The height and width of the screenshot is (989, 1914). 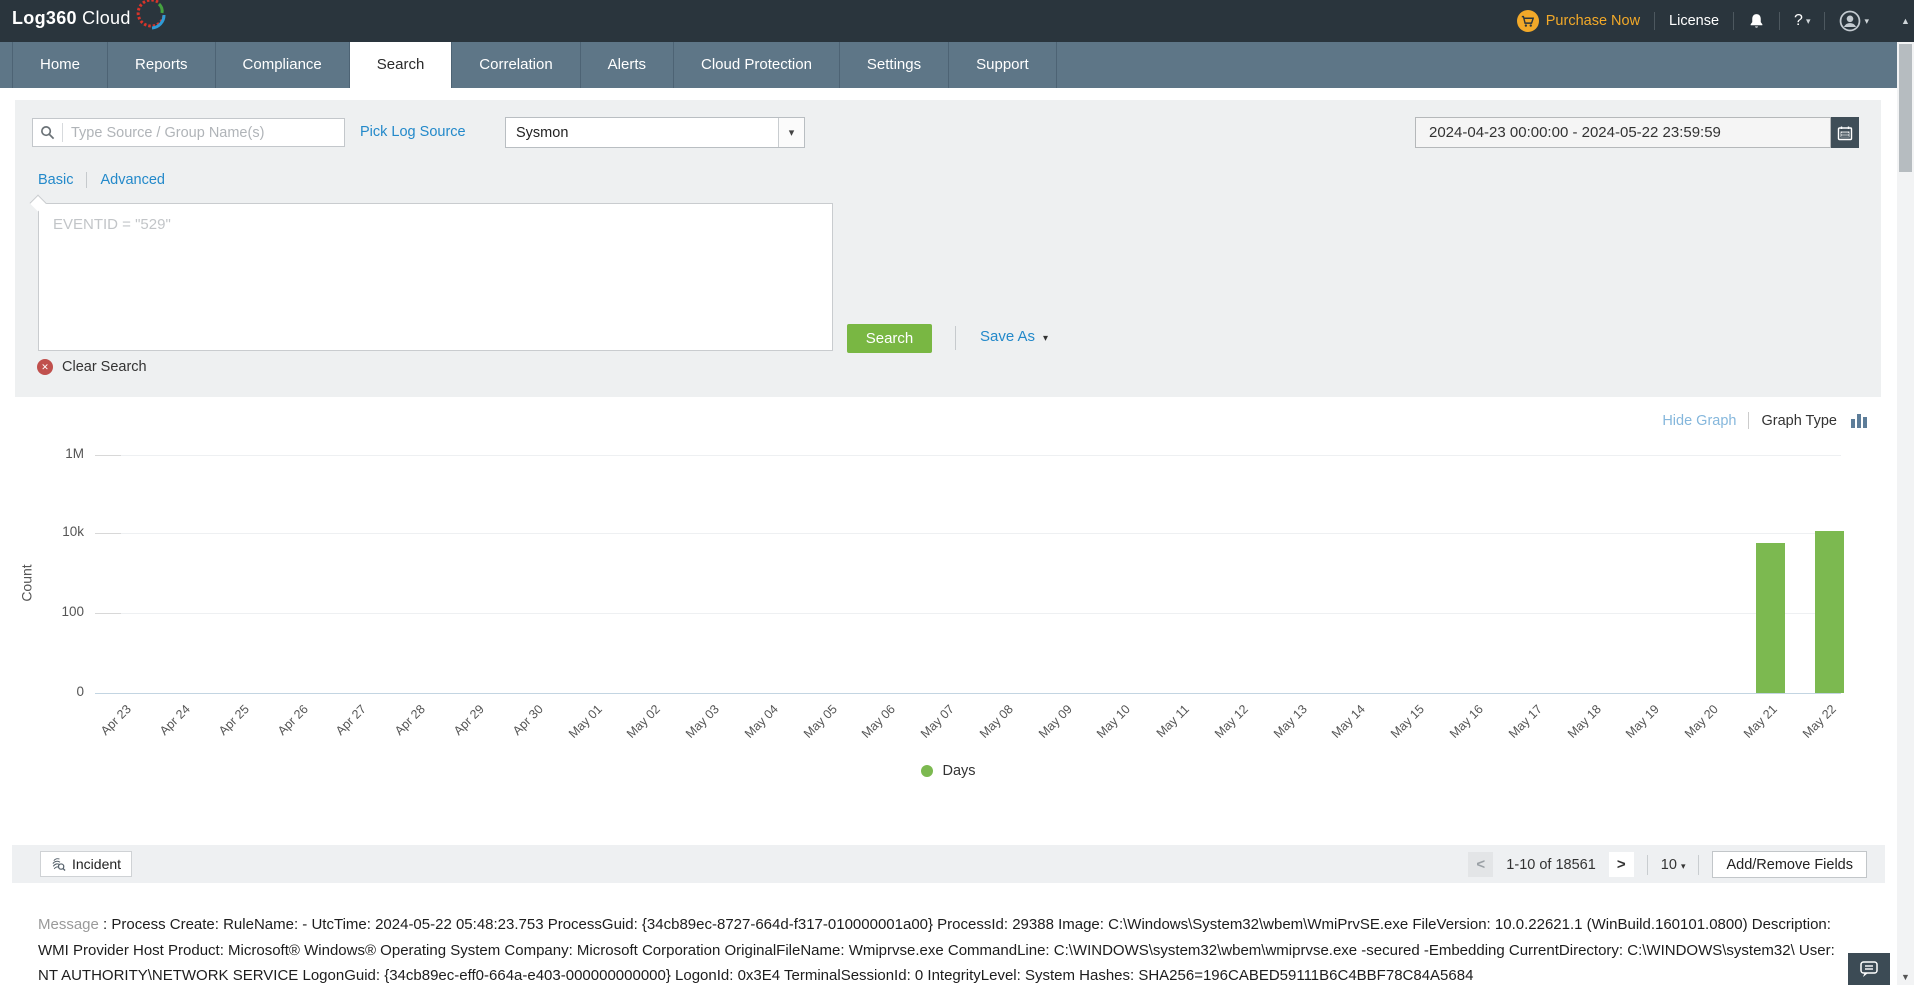 I want to click on incident-button: Incident, so click(x=86, y=864).